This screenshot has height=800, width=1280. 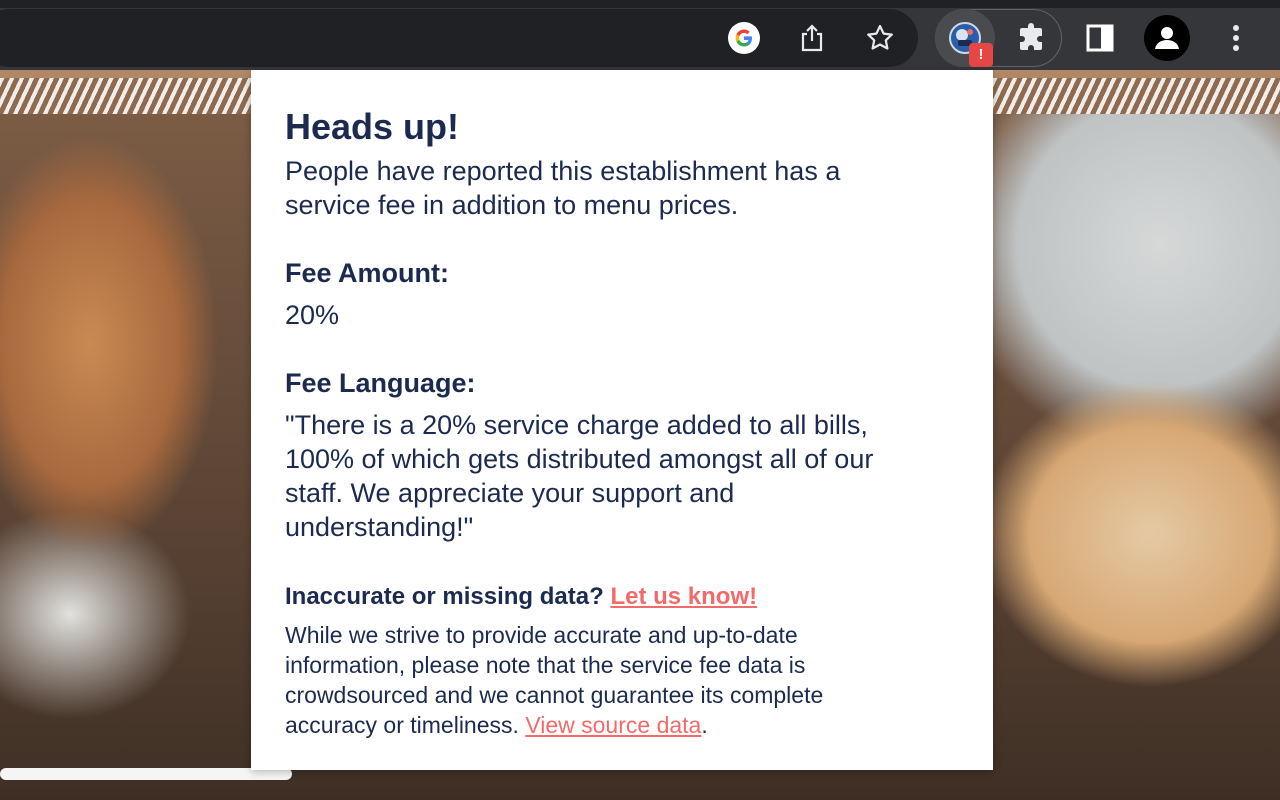 I want to click on puzzle-icon, so click(x=1032, y=38).